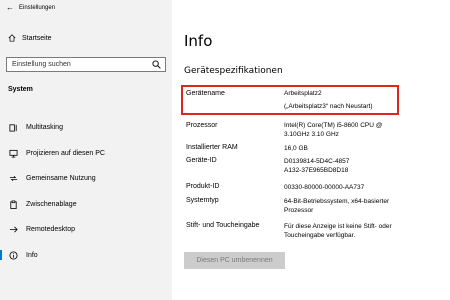 Image resolution: width=450 pixels, height=300 pixels. Describe the element at coordinates (13, 178) in the screenshot. I see `shared-experiences-icon` at that location.